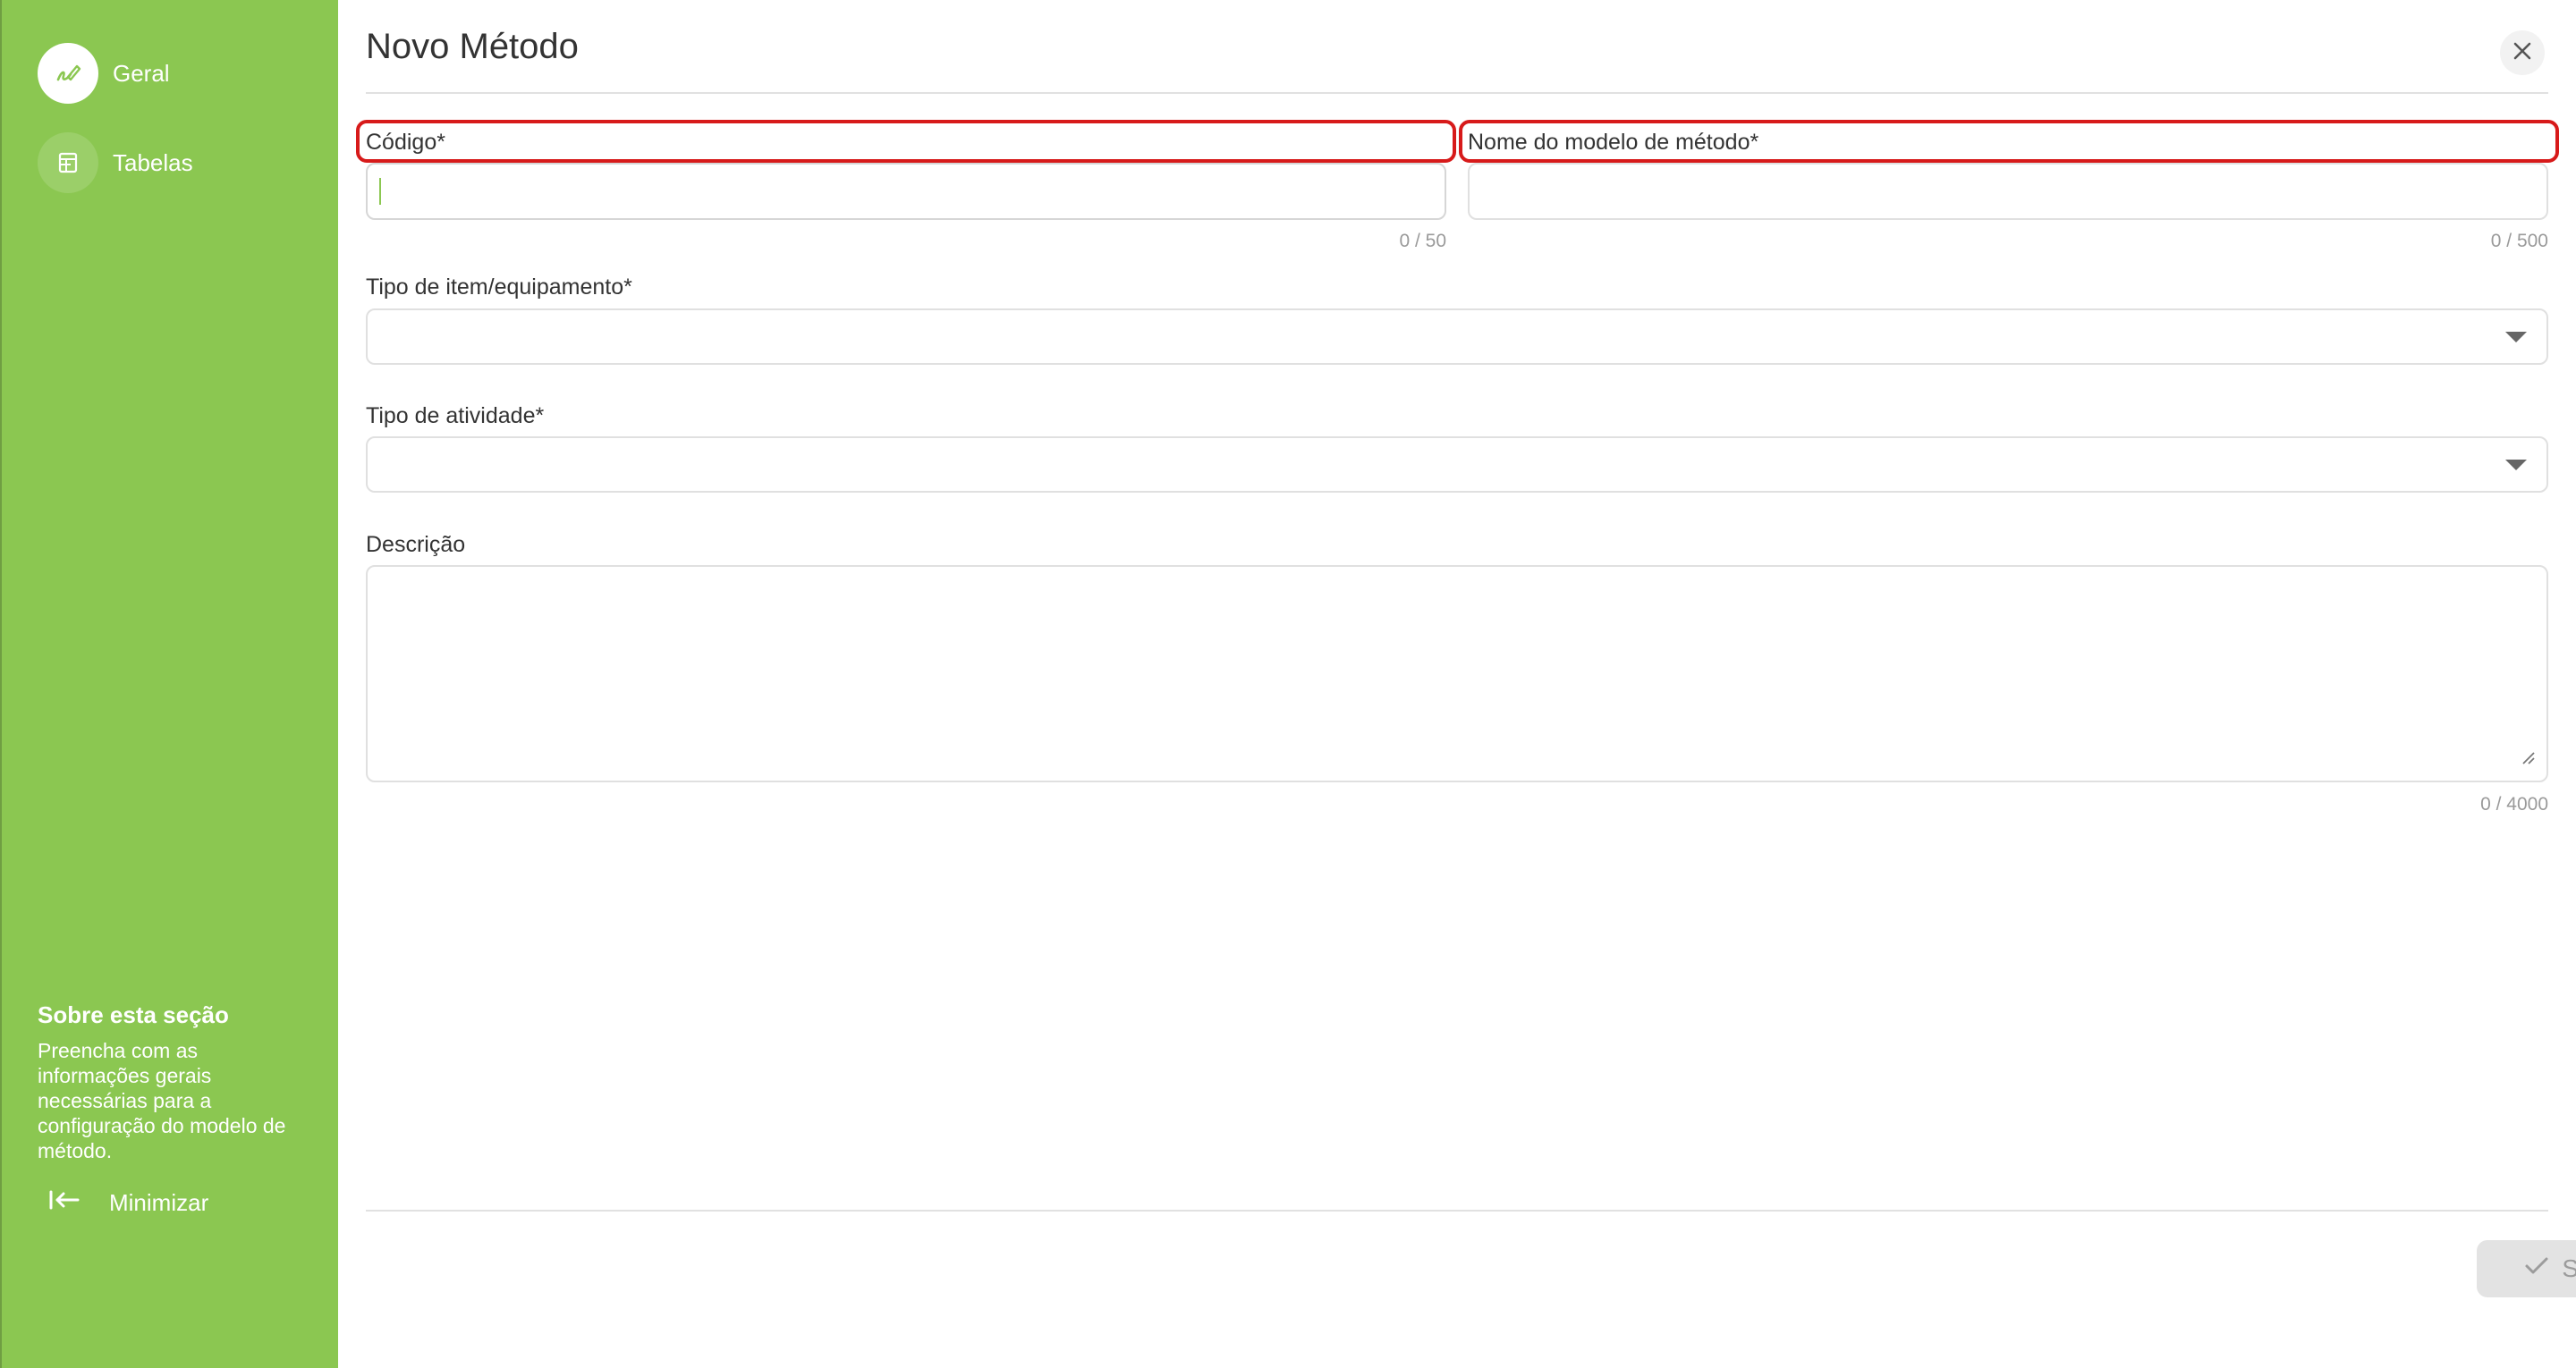 The image size is (2576, 1368). I want to click on about-title: Sobre esta seção, so click(133, 1015).